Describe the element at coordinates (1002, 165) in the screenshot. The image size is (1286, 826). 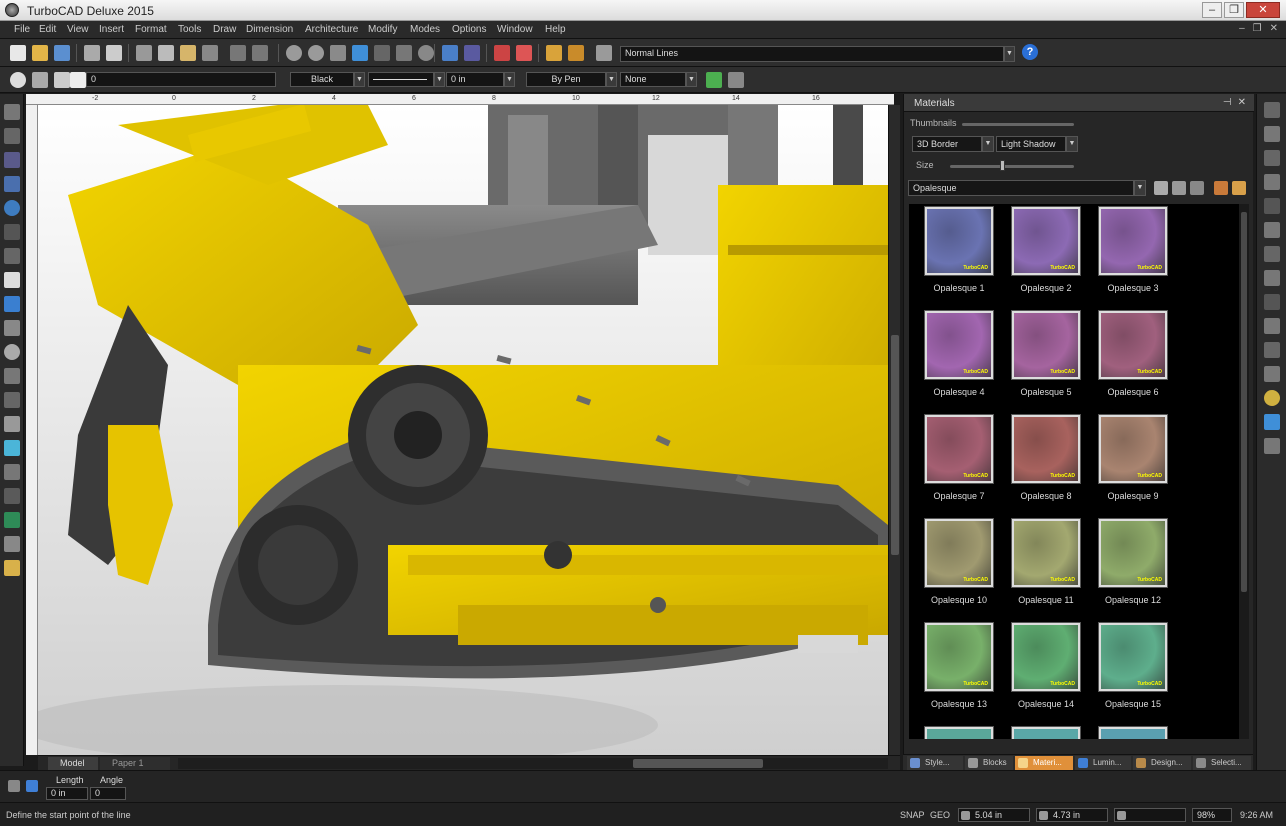
I see `size-slider-knob` at that location.